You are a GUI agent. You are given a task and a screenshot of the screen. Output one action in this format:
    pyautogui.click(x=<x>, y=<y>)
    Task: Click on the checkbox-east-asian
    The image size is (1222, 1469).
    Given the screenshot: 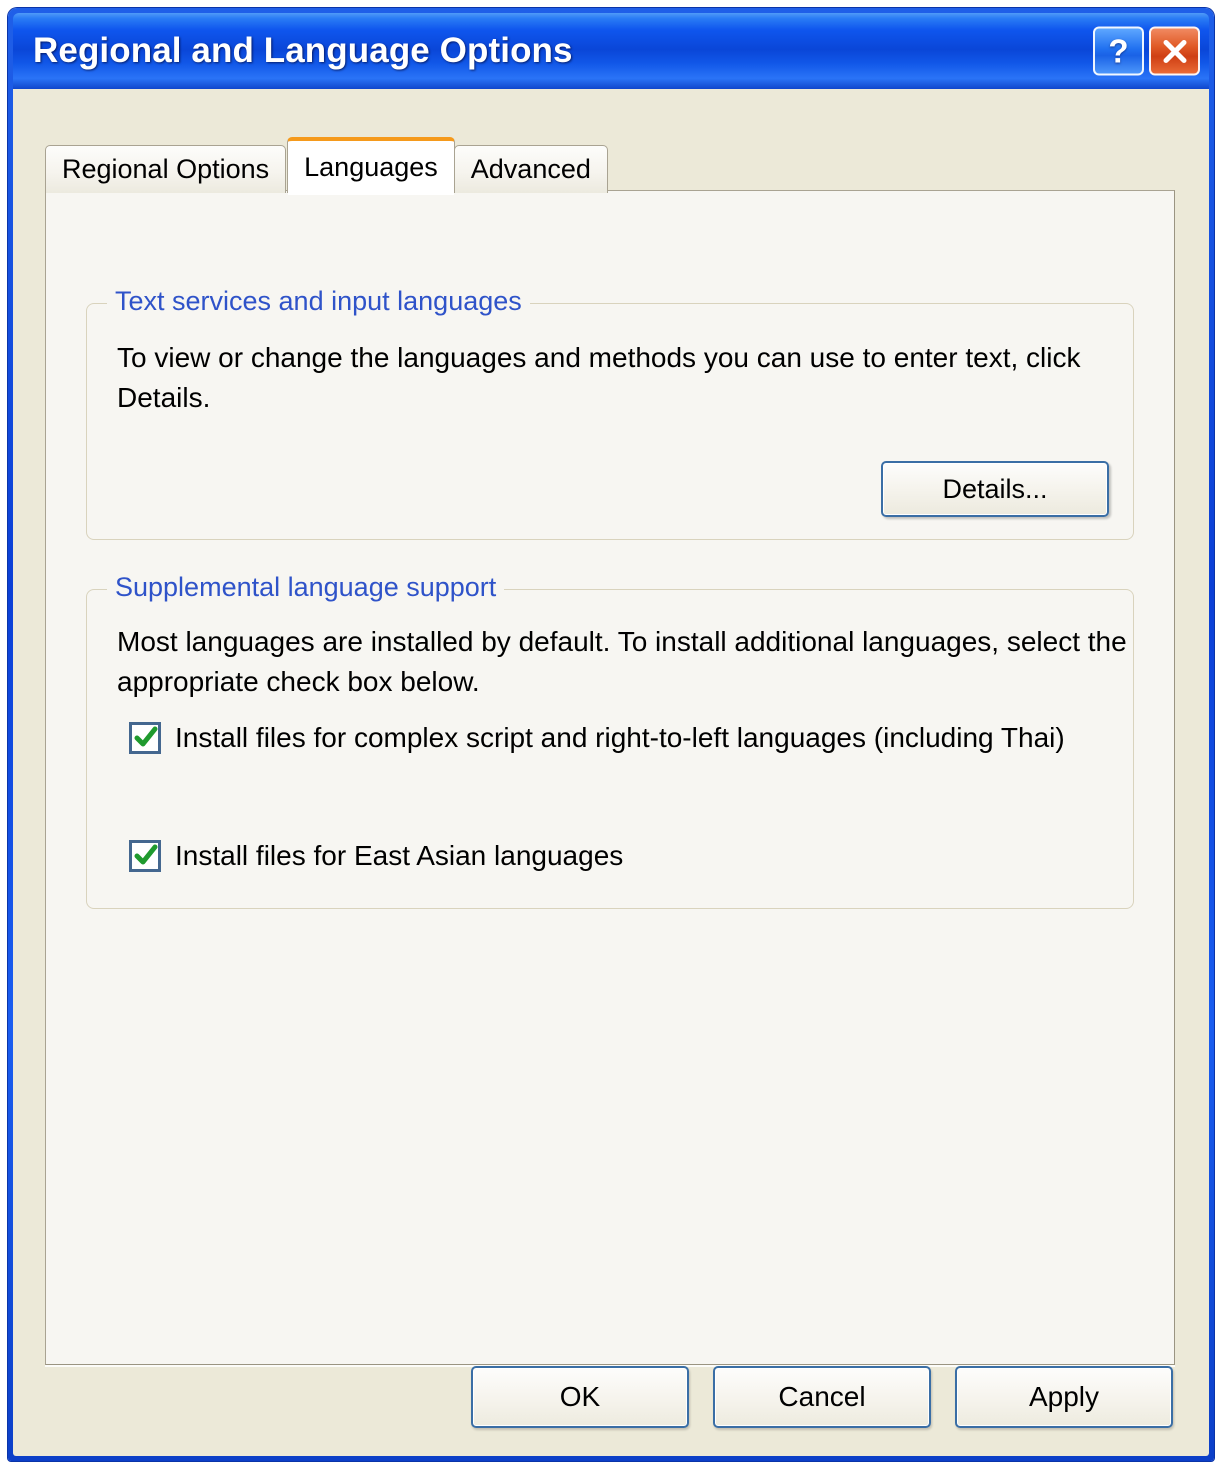 What is the action you would take?
    pyautogui.click(x=145, y=856)
    